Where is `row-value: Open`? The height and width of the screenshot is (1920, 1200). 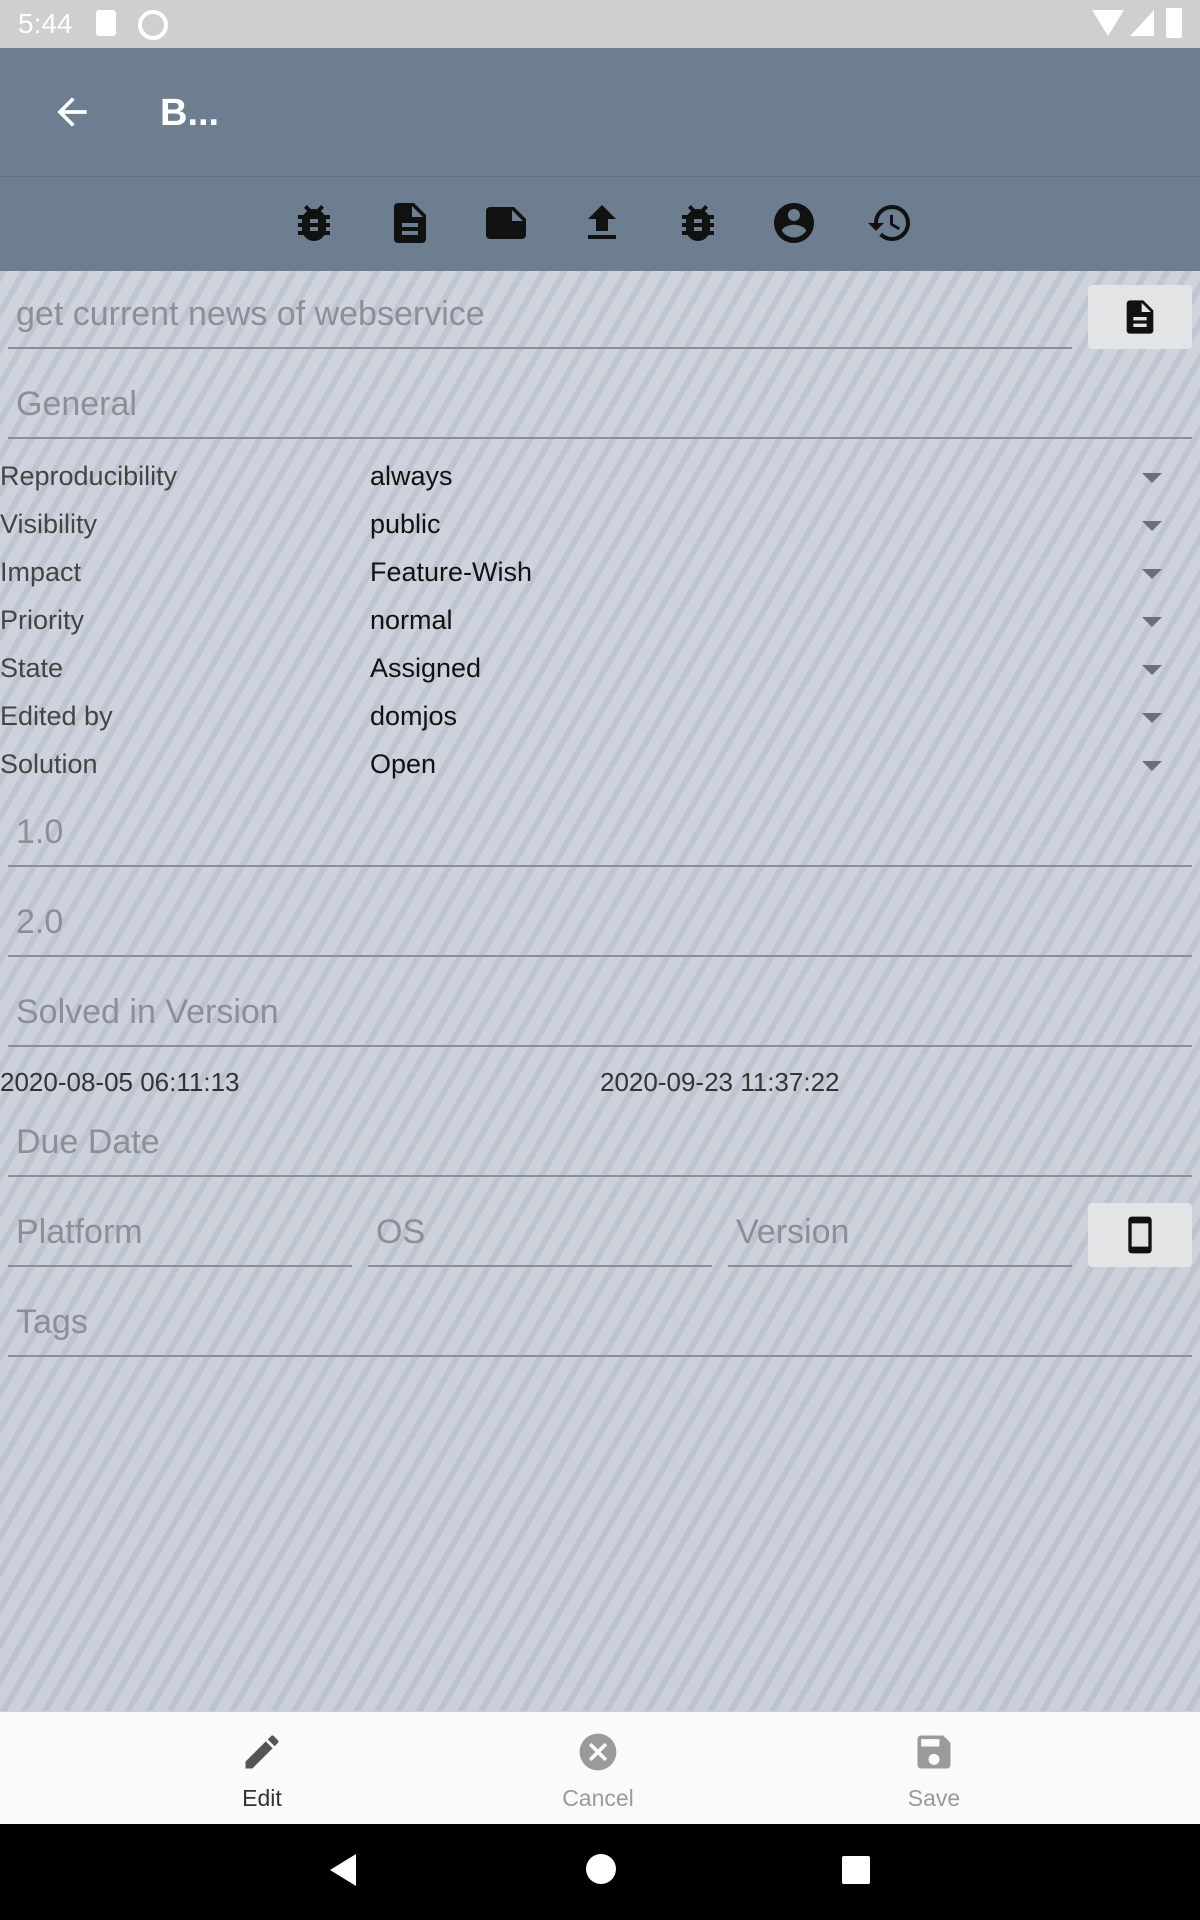 row-value: Open is located at coordinates (403, 764).